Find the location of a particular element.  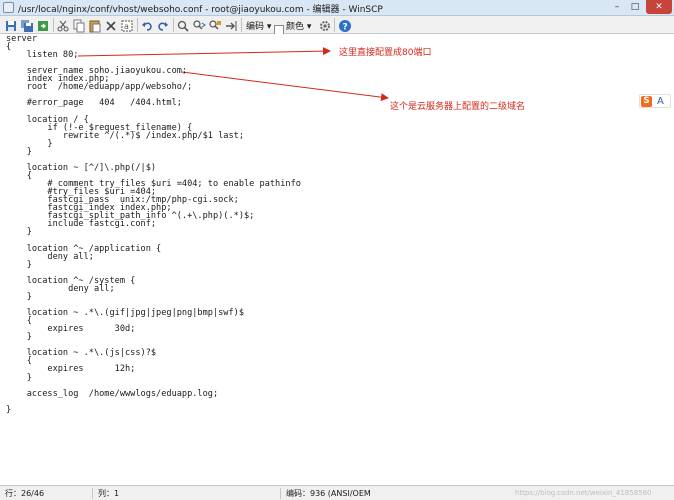

ime-badge: S A is located at coordinates (655, 101).